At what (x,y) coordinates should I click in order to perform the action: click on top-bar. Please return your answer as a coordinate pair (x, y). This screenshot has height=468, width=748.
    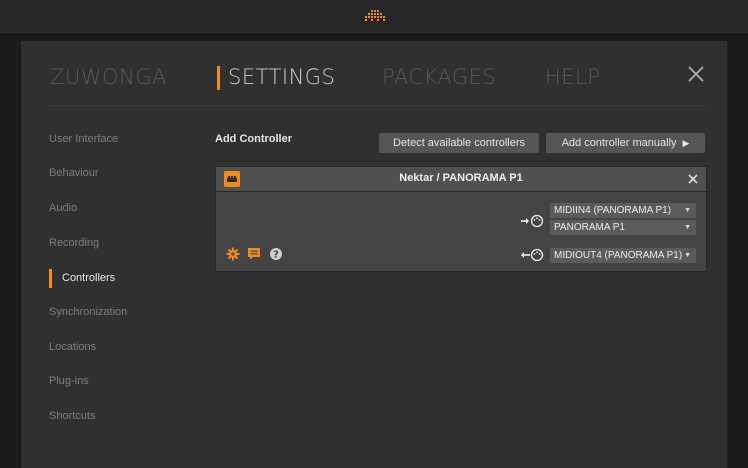
    Looking at the image, I should click on (374, 17).